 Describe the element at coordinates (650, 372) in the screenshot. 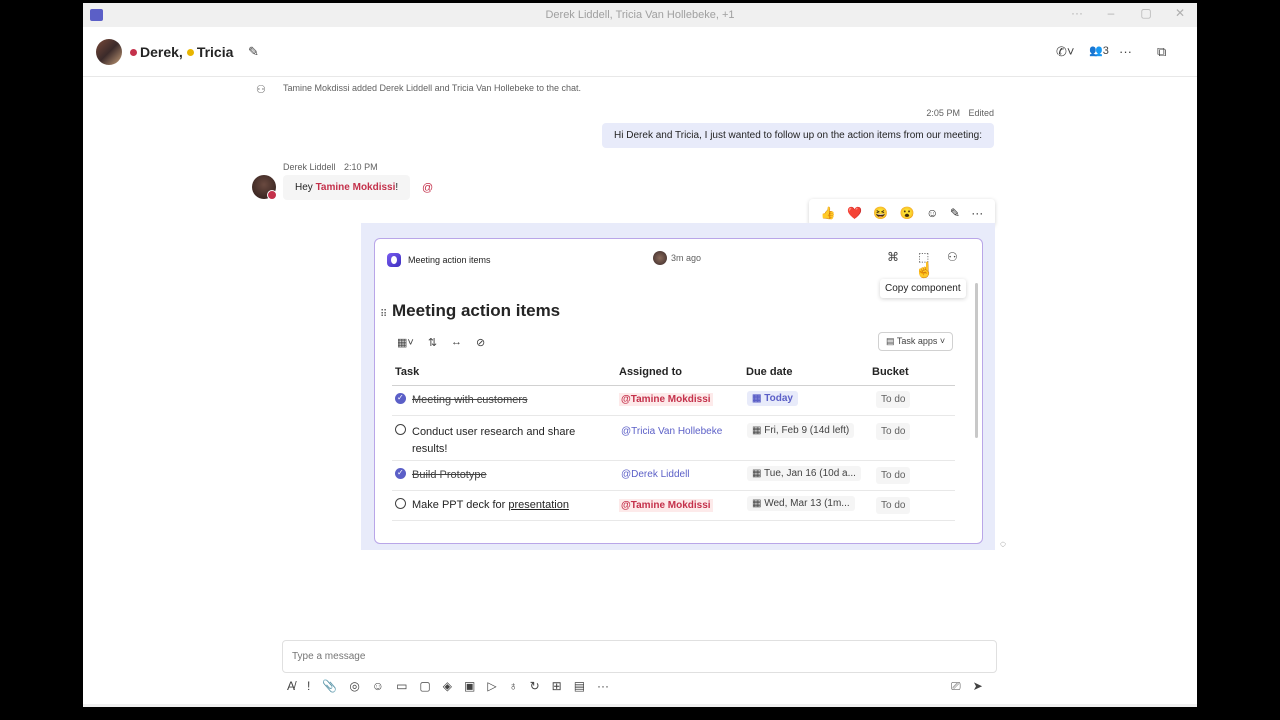

I see `column-header-assigned: Assigned to` at that location.